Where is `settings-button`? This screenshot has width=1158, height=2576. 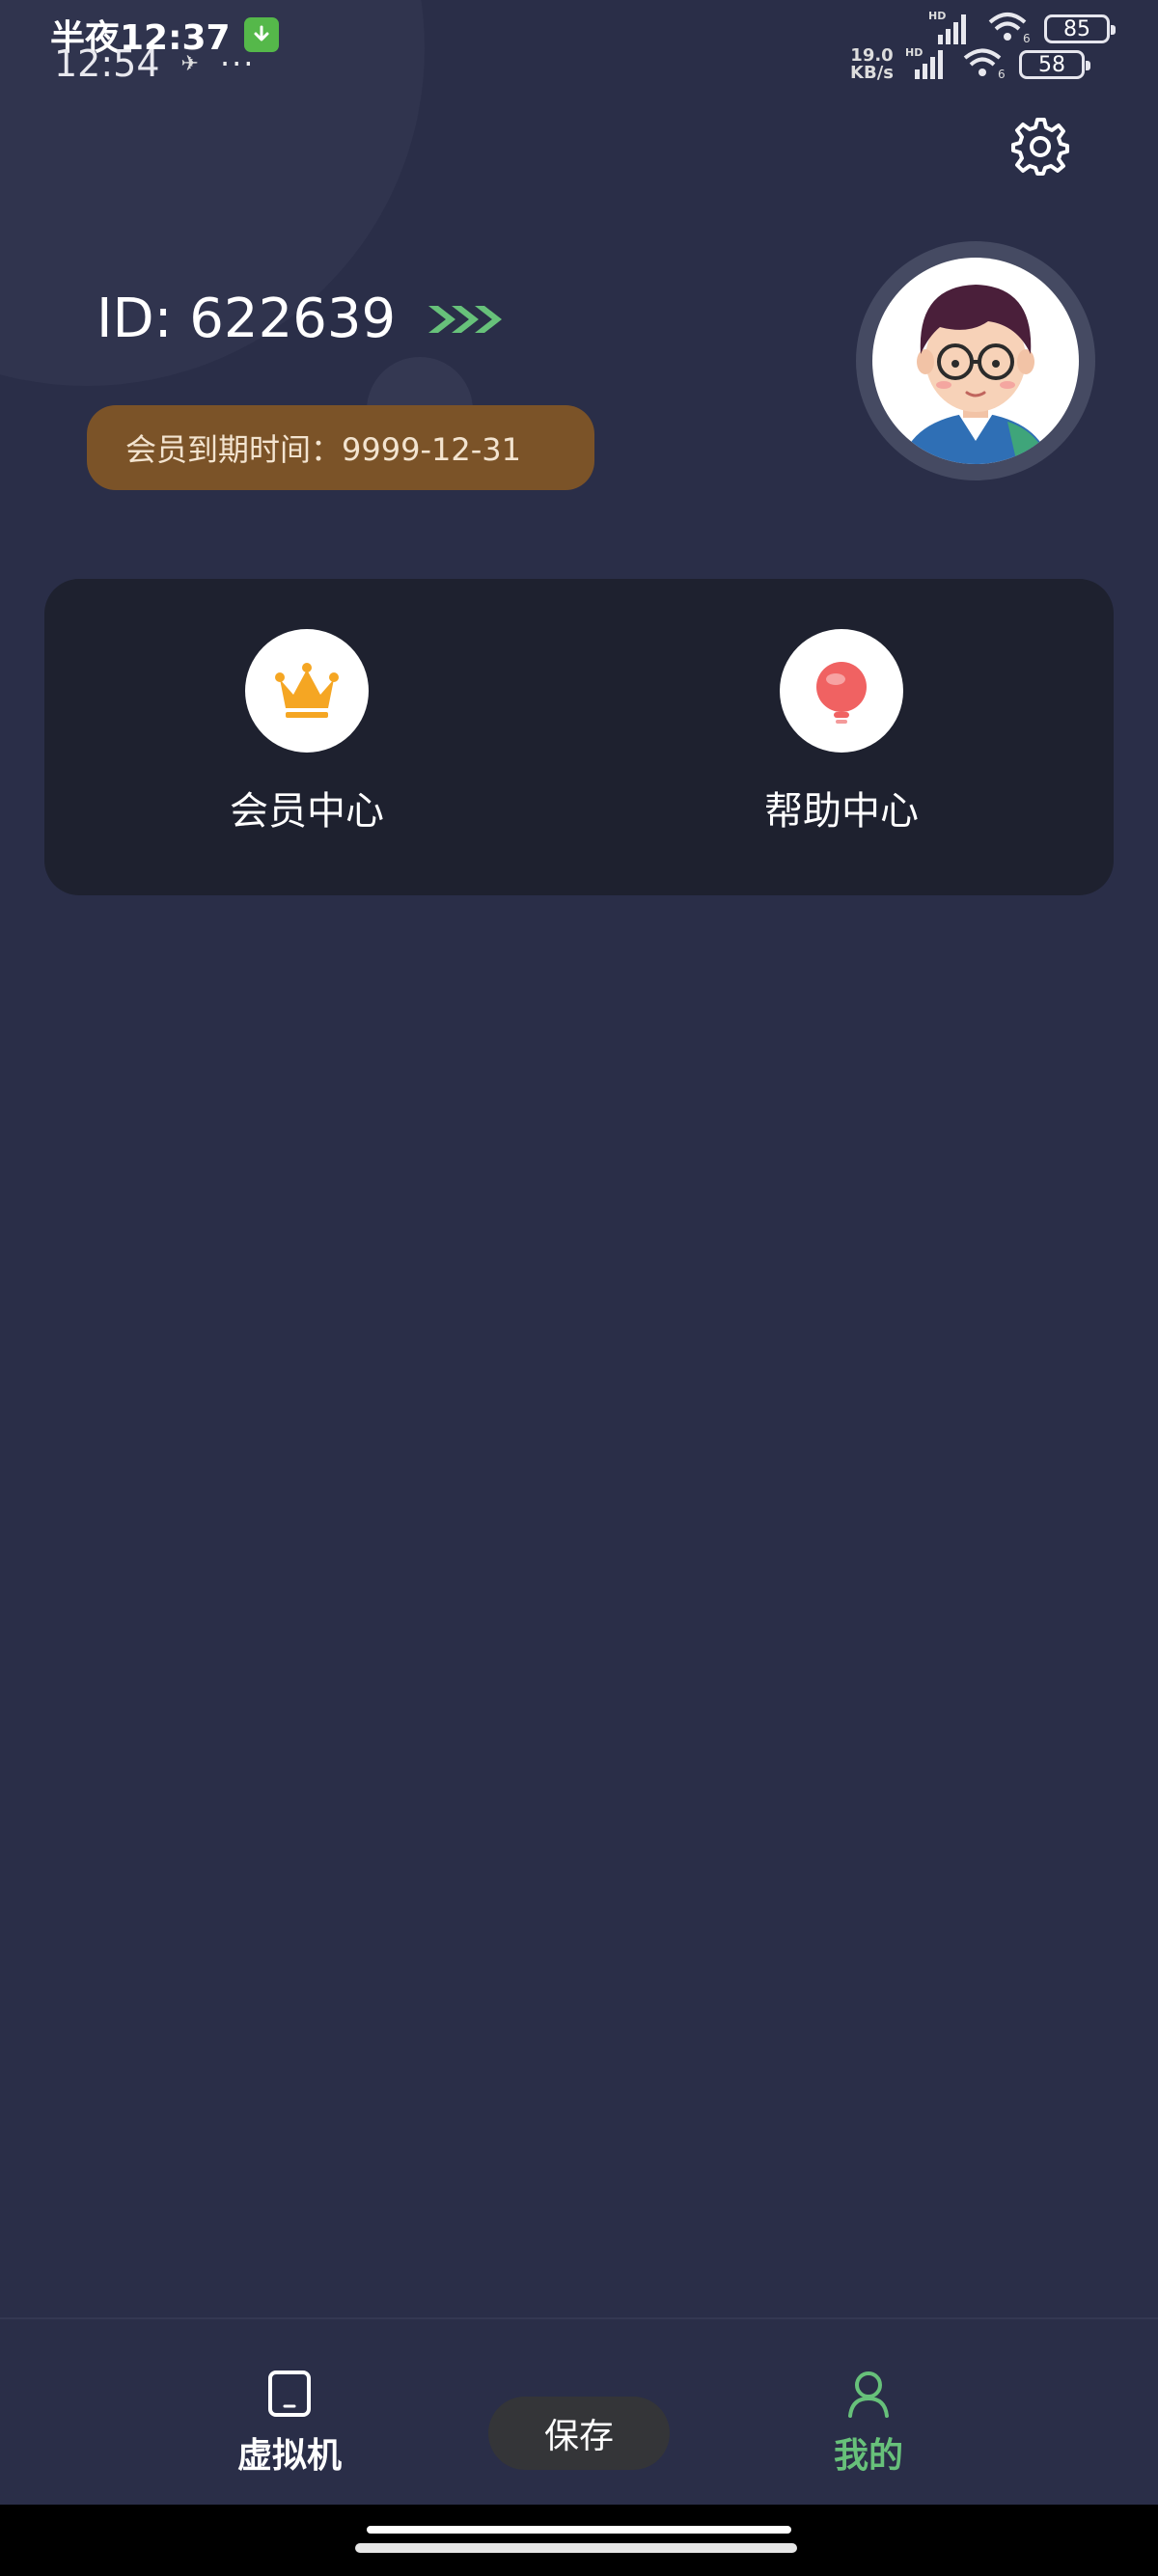 settings-button is located at coordinates (1040, 147).